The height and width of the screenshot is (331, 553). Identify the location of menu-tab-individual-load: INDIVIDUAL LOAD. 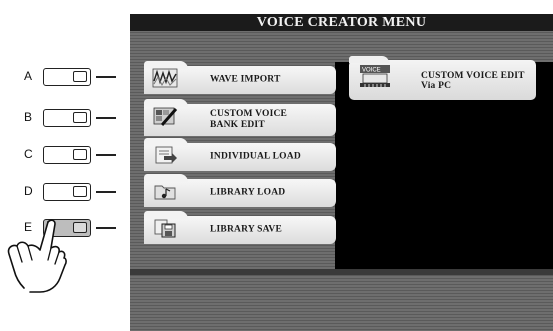
(240, 154).